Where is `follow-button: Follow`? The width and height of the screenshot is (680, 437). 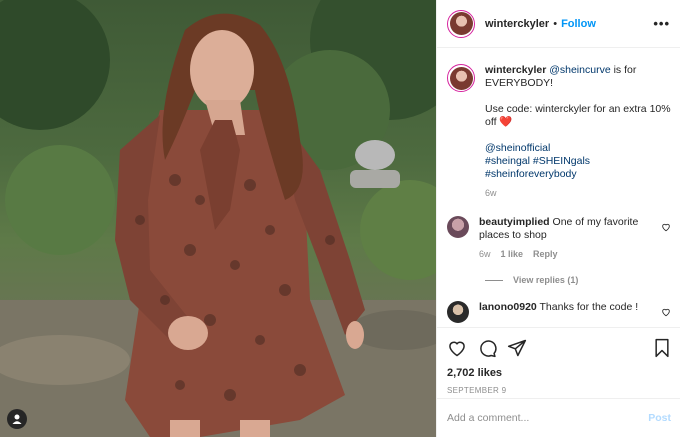
follow-button: Follow is located at coordinates (578, 24).